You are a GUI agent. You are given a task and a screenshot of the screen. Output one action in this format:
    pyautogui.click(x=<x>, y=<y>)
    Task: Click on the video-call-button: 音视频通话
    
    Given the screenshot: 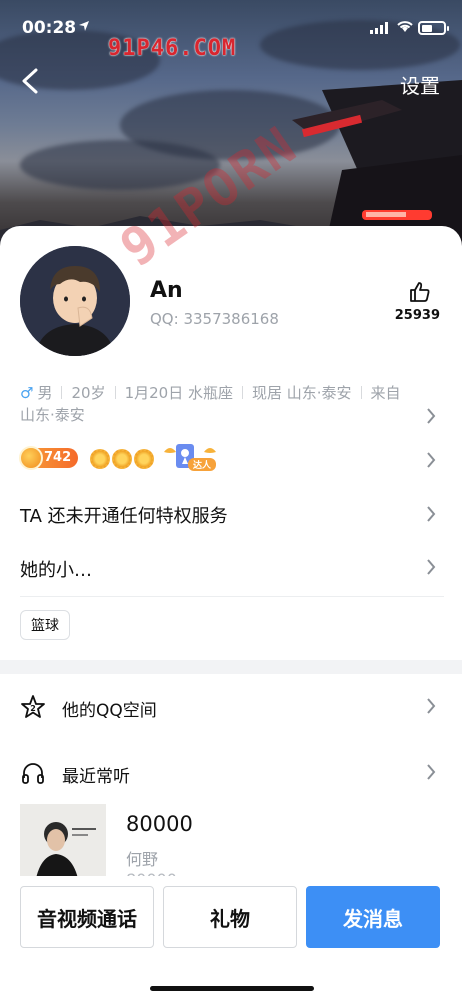 What is the action you would take?
    pyautogui.click(x=87, y=917)
    